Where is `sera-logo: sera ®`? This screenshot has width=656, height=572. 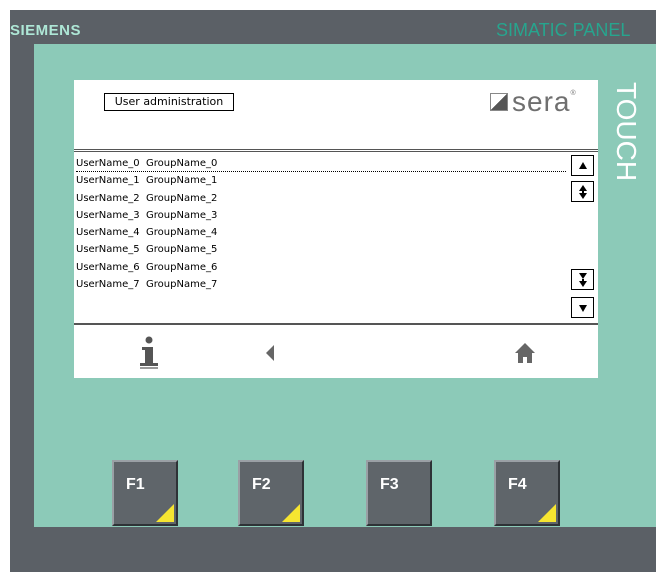 sera-logo: sera ® is located at coordinates (533, 102).